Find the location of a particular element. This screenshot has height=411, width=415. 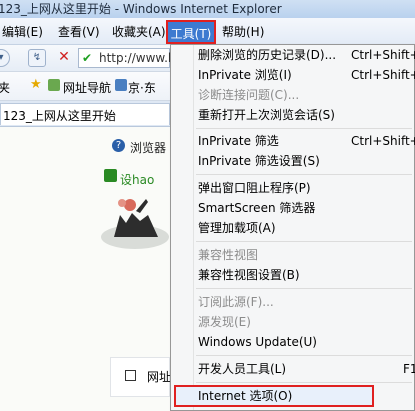

set-home-link: 设hao is located at coordinates (137, 179).